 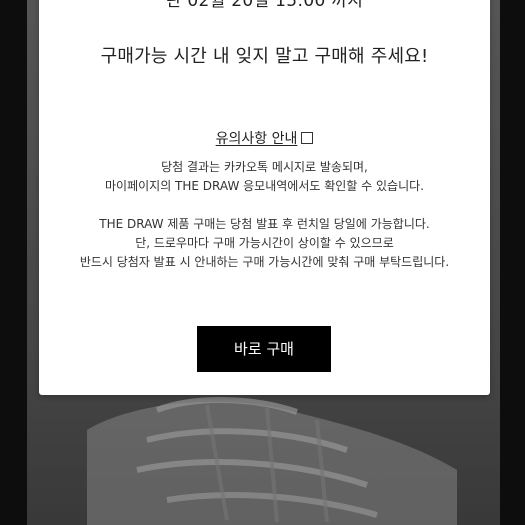 I want to click on purchase-deadline-text: 란 02월 20일 15:00 까지, so click(x=264, y=5).